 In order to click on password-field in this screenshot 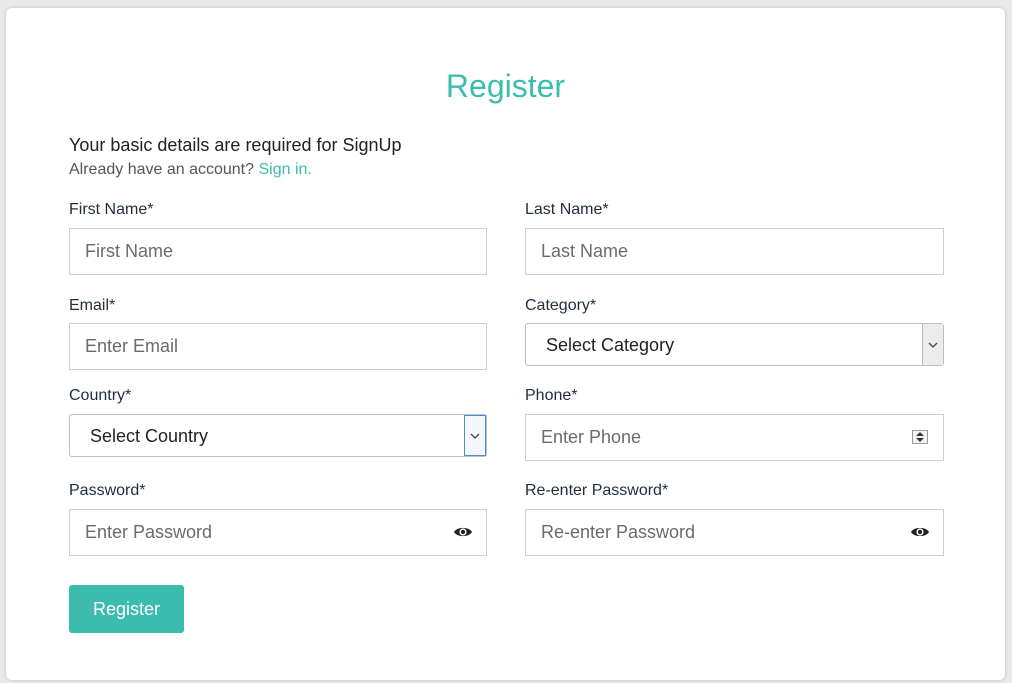, I will do `click(278, 532)`.